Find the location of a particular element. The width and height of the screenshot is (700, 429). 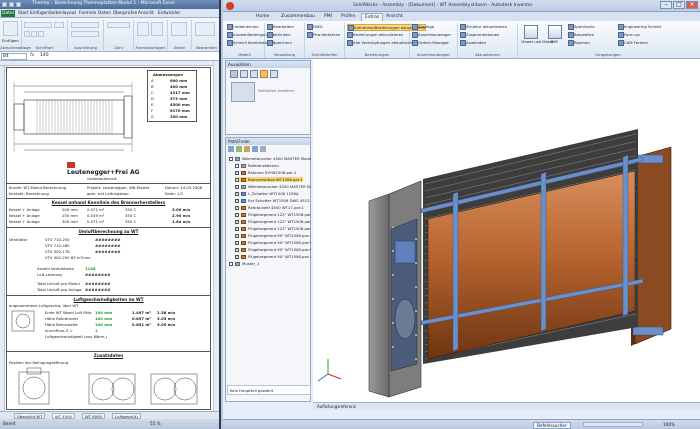

excel-vertical-scrollbar is located at coordinates (216, 236).